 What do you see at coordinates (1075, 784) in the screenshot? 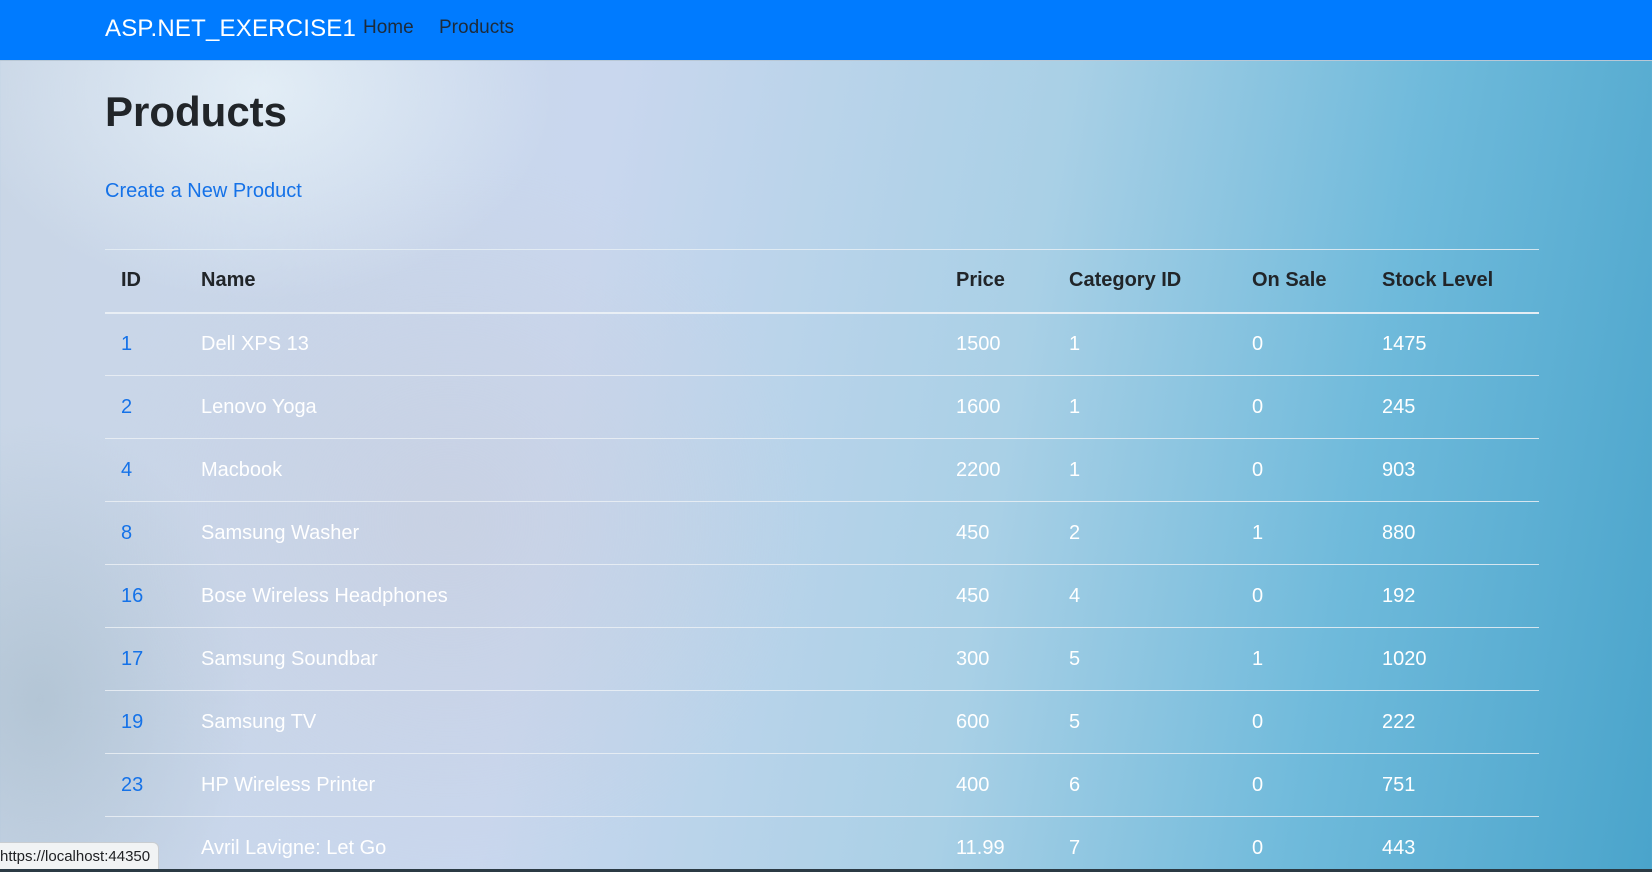
I see `product-category-id: 6` at bounding box center [1075, 784].